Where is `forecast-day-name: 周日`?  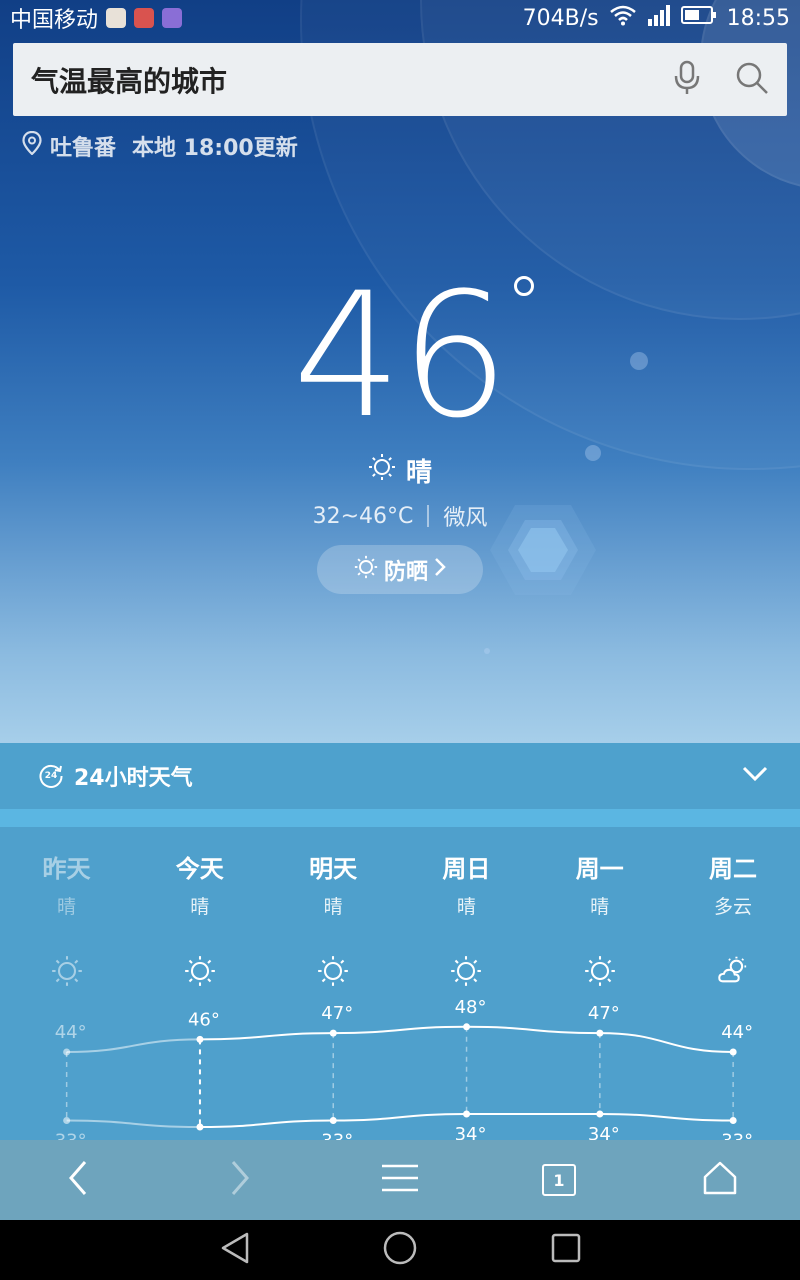 forecast-day-name: 周日 is located at coordinates (466, 869).